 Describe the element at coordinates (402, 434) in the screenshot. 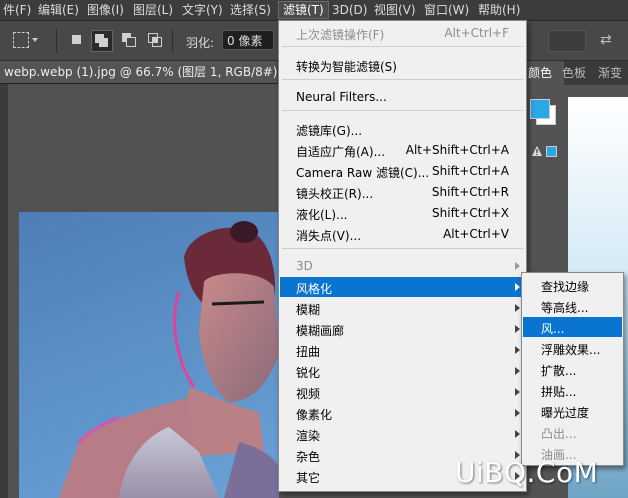

I see `menu-item-render: 渲染` at that location.